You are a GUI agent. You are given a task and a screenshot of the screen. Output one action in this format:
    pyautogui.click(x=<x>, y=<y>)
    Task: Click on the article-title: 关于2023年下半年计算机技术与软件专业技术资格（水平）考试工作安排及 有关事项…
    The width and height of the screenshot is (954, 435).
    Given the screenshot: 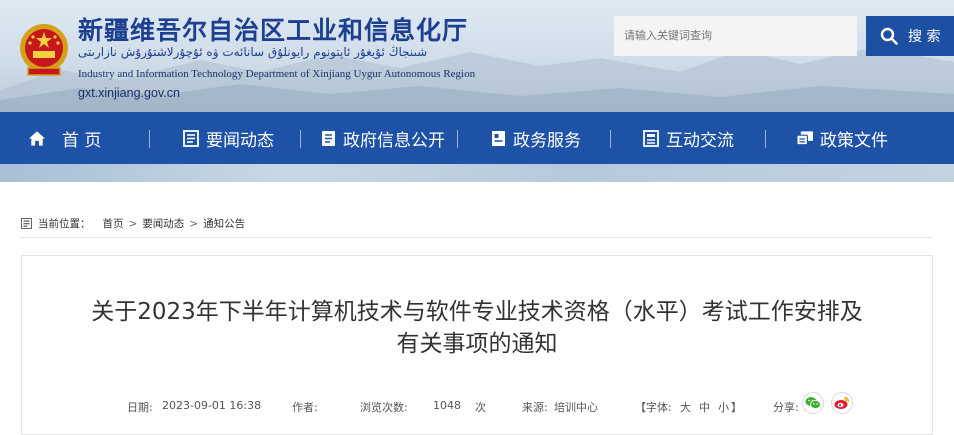 What is the action you would take?
    pyautogui.click(x=477, y=328)
    